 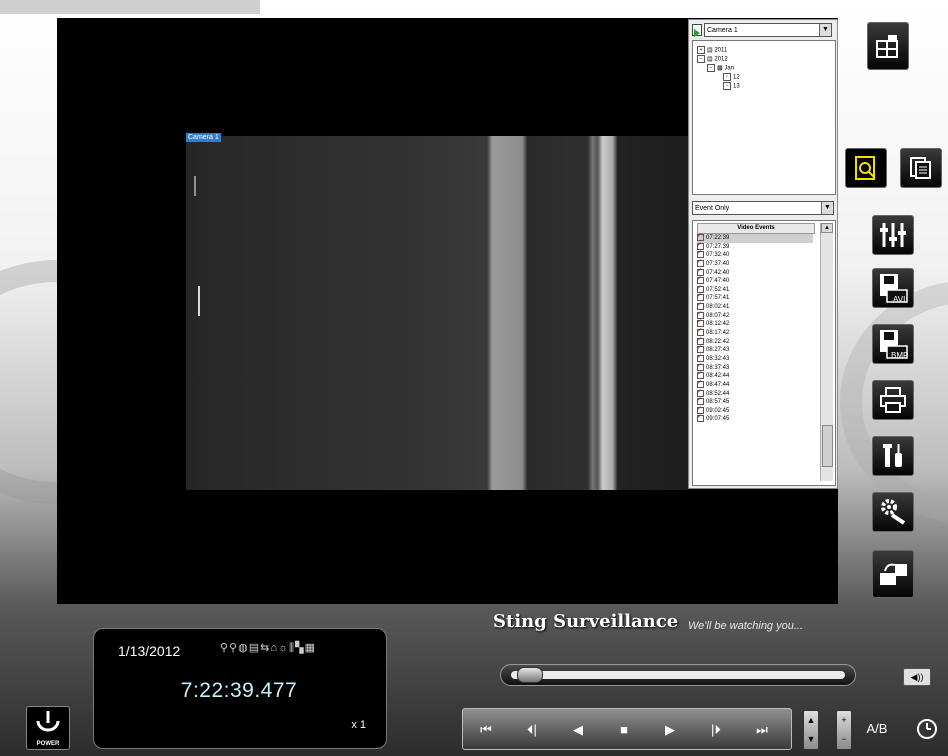 I want to click on ab-icon: A/B, so click(x=877, y=728).